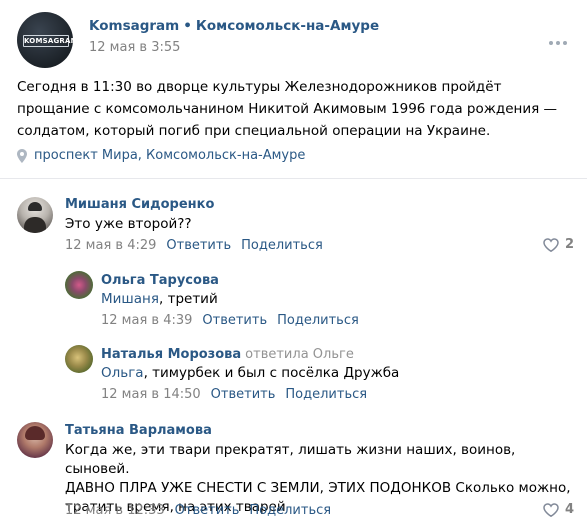 The width and height of the screenshot is (587, 524). I want to click on comment-date: 12 мая в 14:50, so click(151, 394).